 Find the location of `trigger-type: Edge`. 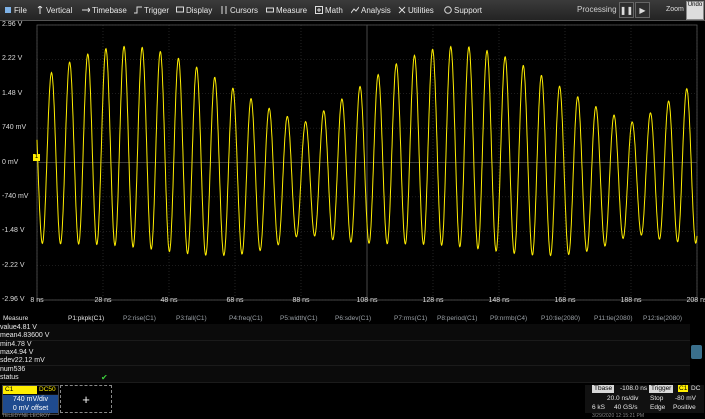

trigger-type: Edge is located at coordinates (658, 407).